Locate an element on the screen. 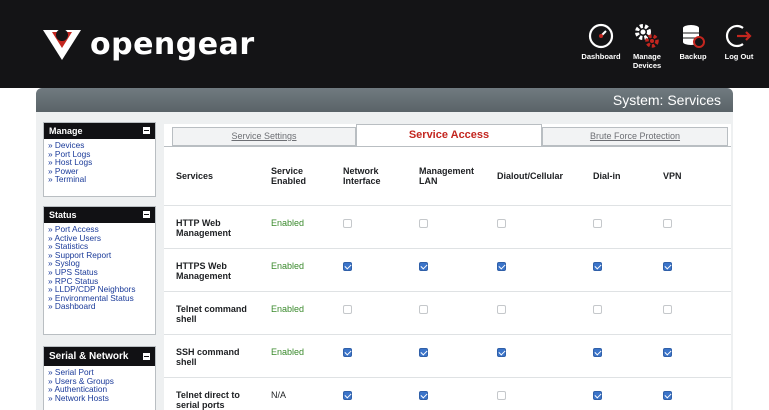 This screenshot has height=410, width=769. tab-brute-force-protection: Brute Force Protection is located at coordinates (635, 136).